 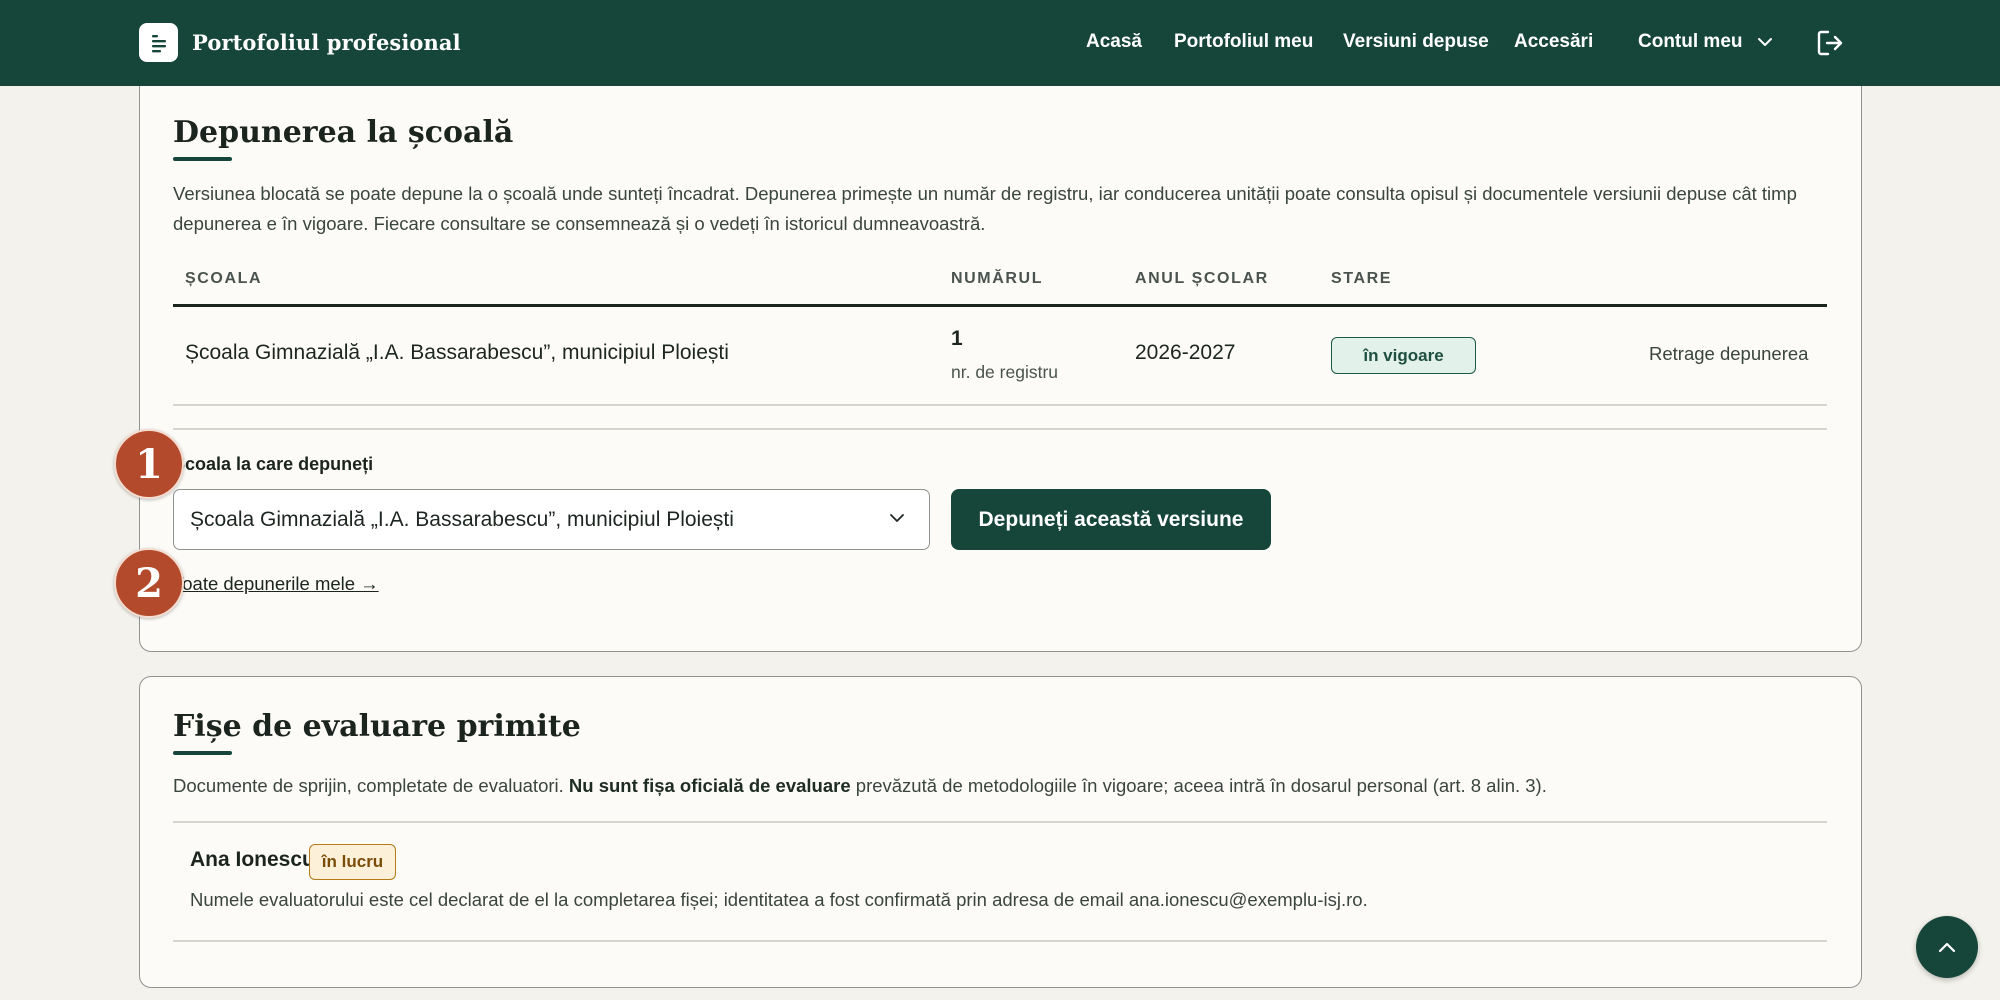 I want to click on brand: Portofoliul profesional, so click(x=300, y=42).